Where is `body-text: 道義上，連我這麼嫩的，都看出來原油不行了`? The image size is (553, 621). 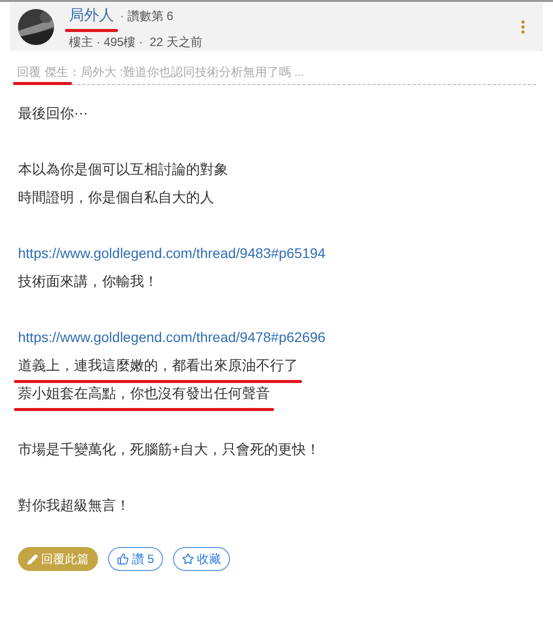
body-text: 道義上，連我這麼嫩的，都看出來原油不行了 is located at coordinates (158, 365).